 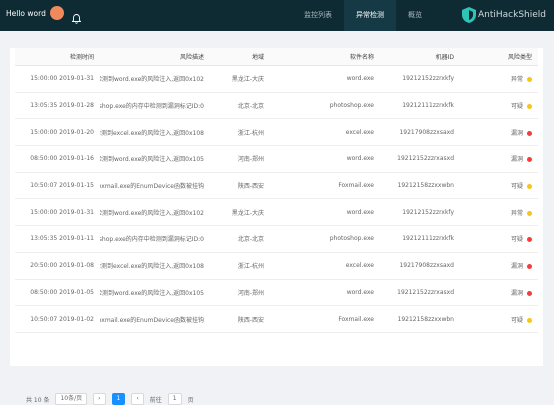 What do you see at coordinates (57, 293) in the screenshot?
I see `time-cell: 2019-01-05 08:50:00` at bounding box center [57, 293].